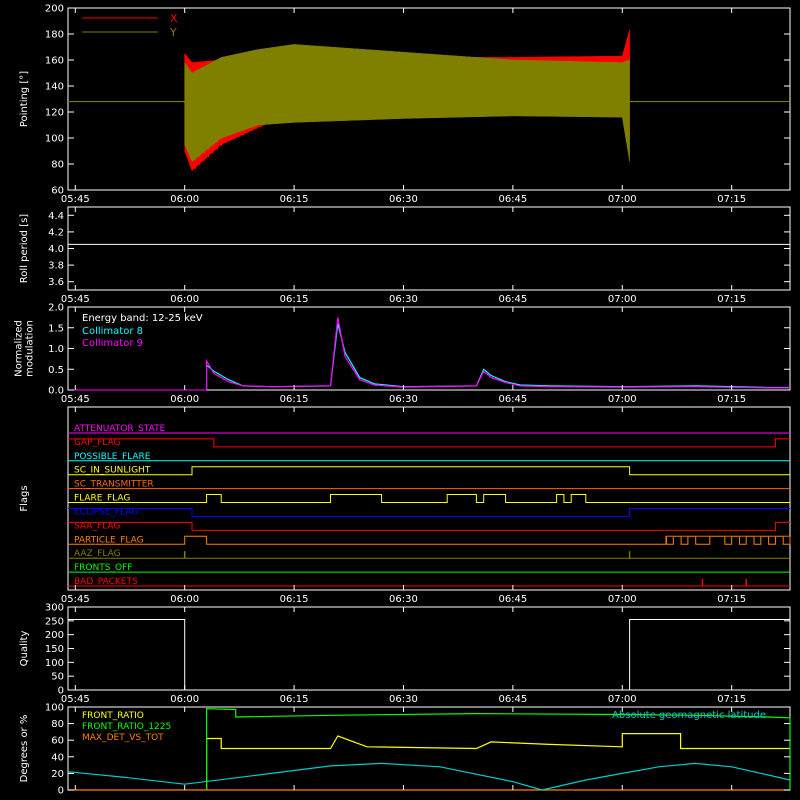 This screenshot has height=800, width=800. Describe the element at coordinates (54, 35) in the screenshot. I see `pointing-ytick-label: 180` at that location.